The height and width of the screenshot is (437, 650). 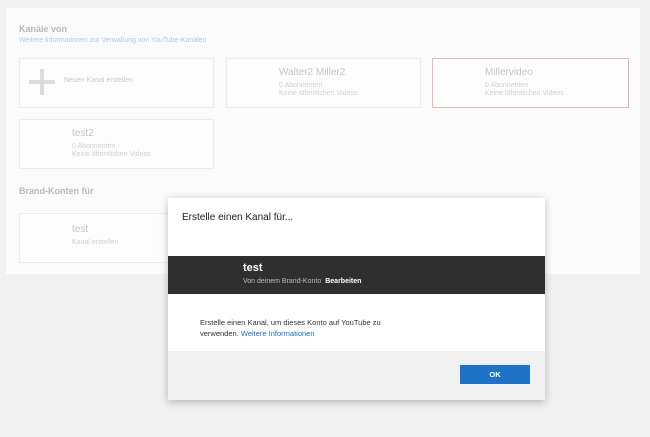 What do you see at coordinates (278, 333) in the screenshot?
I see `more-info-link: Weitere Informationen` at bounding box center [278, 333].